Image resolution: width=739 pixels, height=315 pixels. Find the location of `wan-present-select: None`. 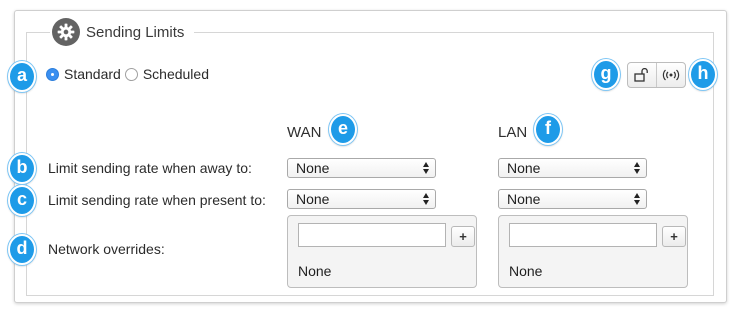

wan-present-select: None is located at coordinates (361, 199).